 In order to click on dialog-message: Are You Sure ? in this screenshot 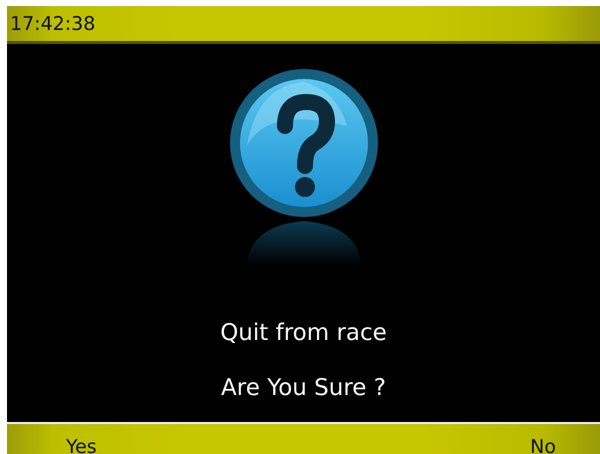, I will do `click(303, 388)`.